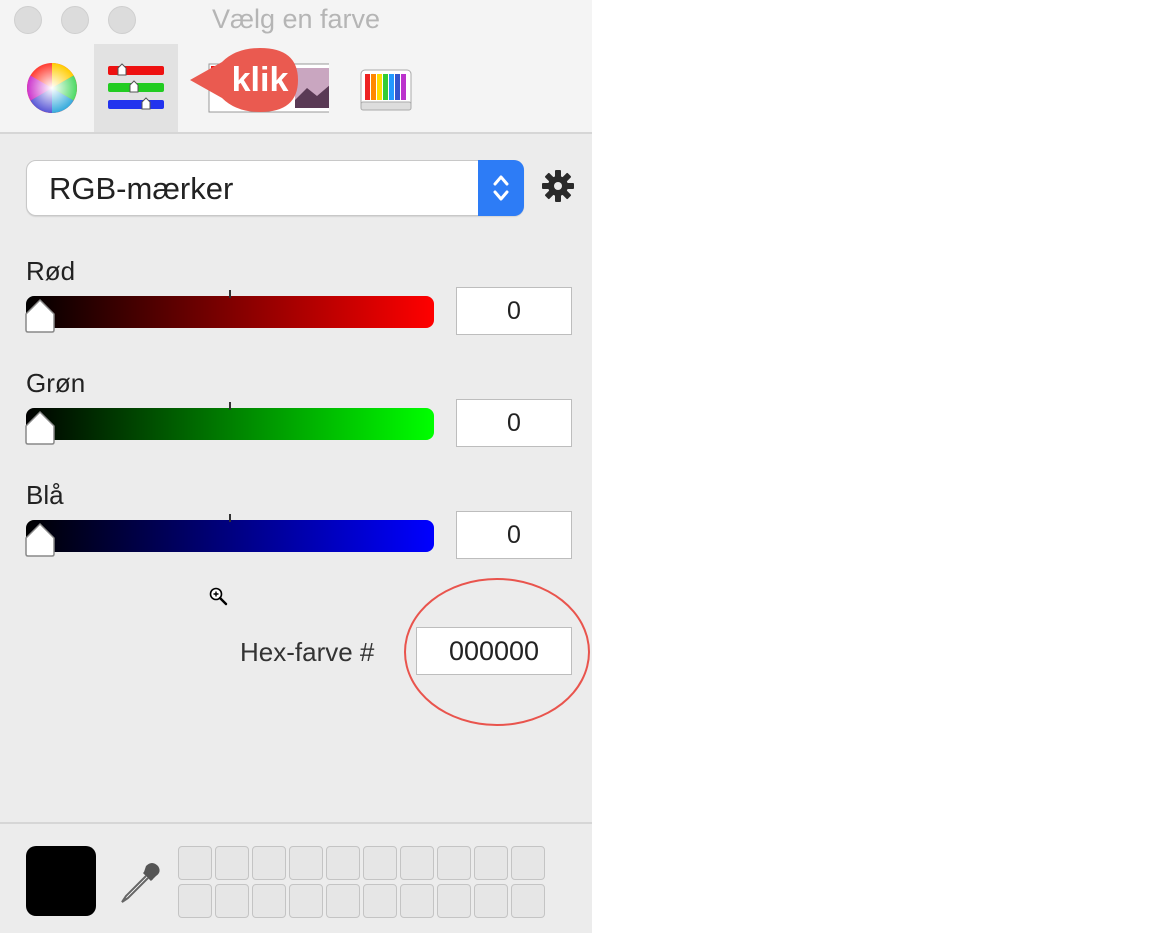 The width and height of the screenshot is (1174, 933). What do you see at coordinates (139, 883) in the screenshot?
I see `eyedropper-icon` at bounding box center [139, 883].